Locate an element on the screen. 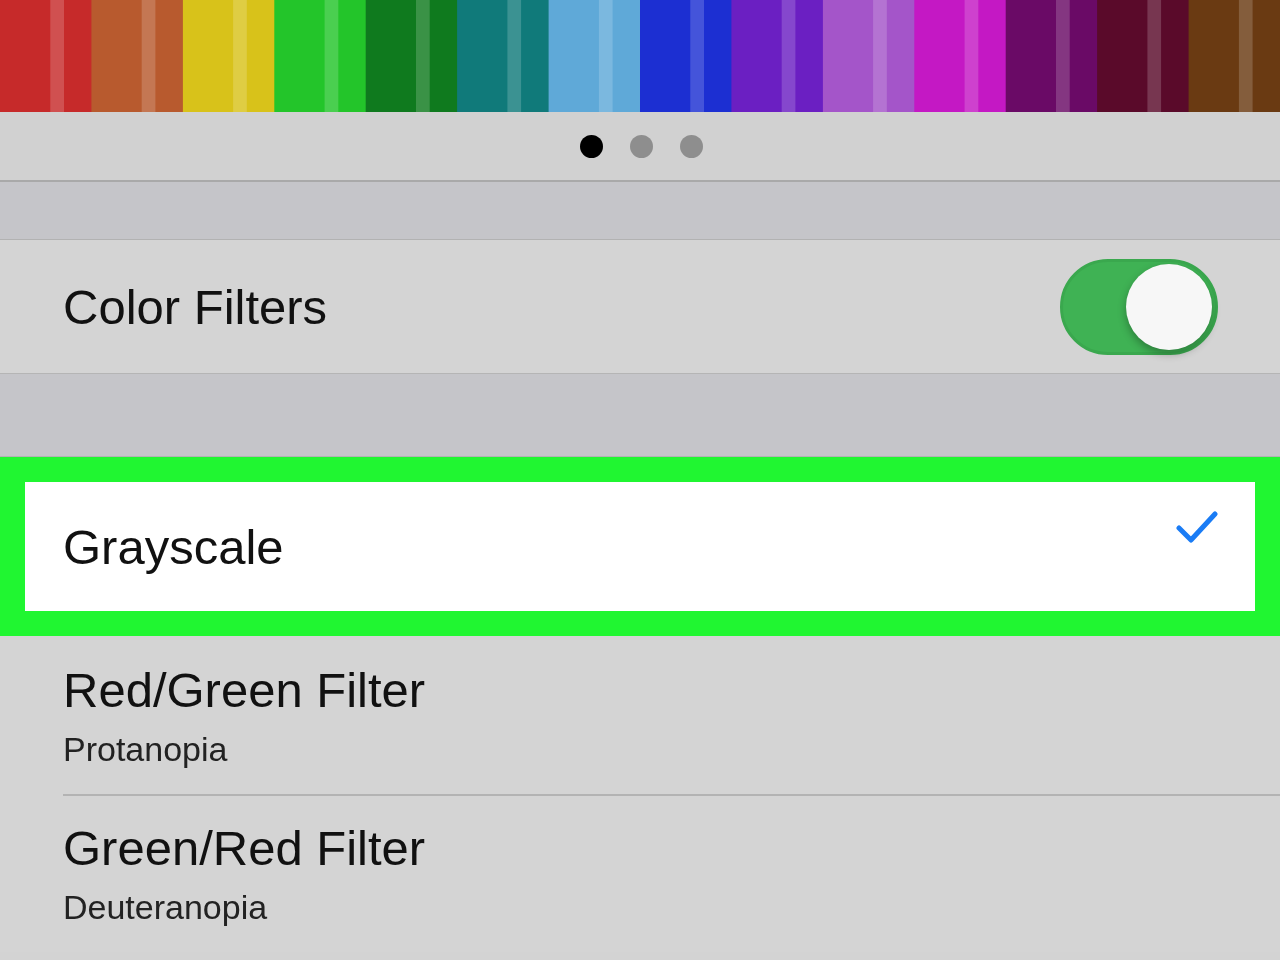 This screenshot has width=1280, height=960. setting-label: Color Filters is located at coordinates (195, 306).